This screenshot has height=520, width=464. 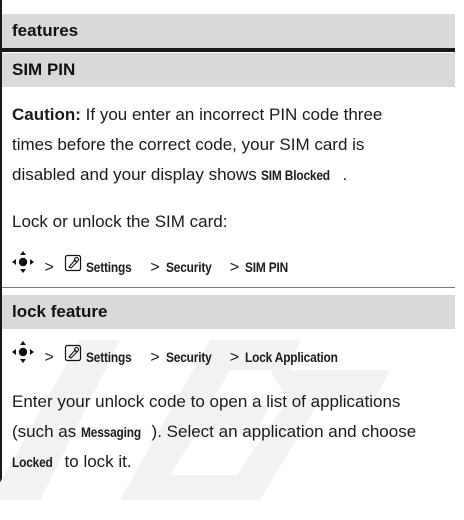 I want to click on lock-desc-line-3: Locked to lock it., so click(x=232, y=462).